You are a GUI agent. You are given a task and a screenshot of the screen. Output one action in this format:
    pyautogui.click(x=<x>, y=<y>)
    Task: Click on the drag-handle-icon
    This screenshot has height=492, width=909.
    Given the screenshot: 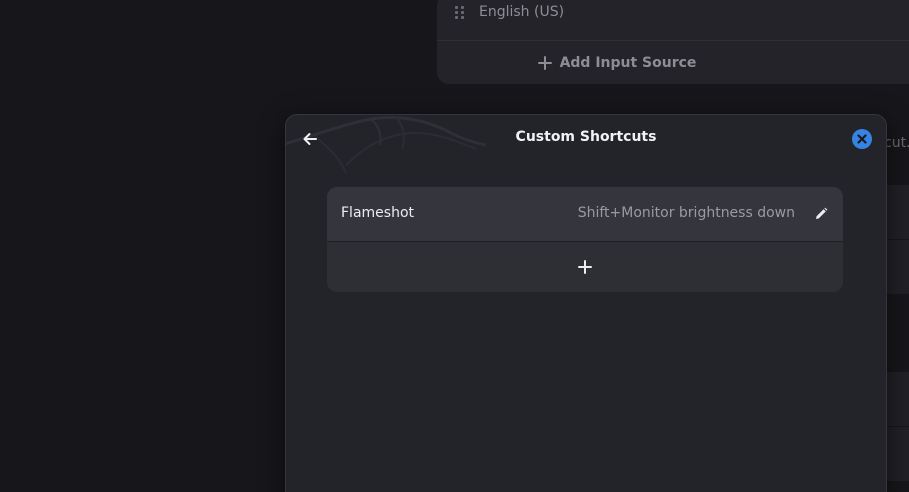 What is the action you would take?
    pyautogui.click(x=460, y=14)
    